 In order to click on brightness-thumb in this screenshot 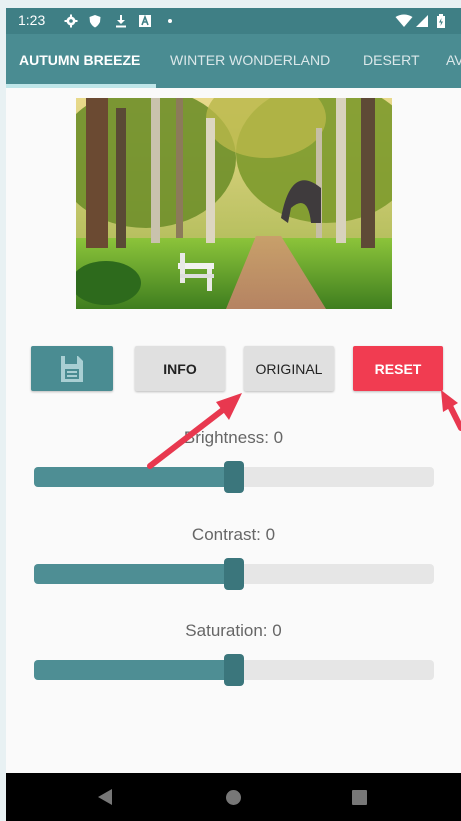, I will do `click(234, 477)`.